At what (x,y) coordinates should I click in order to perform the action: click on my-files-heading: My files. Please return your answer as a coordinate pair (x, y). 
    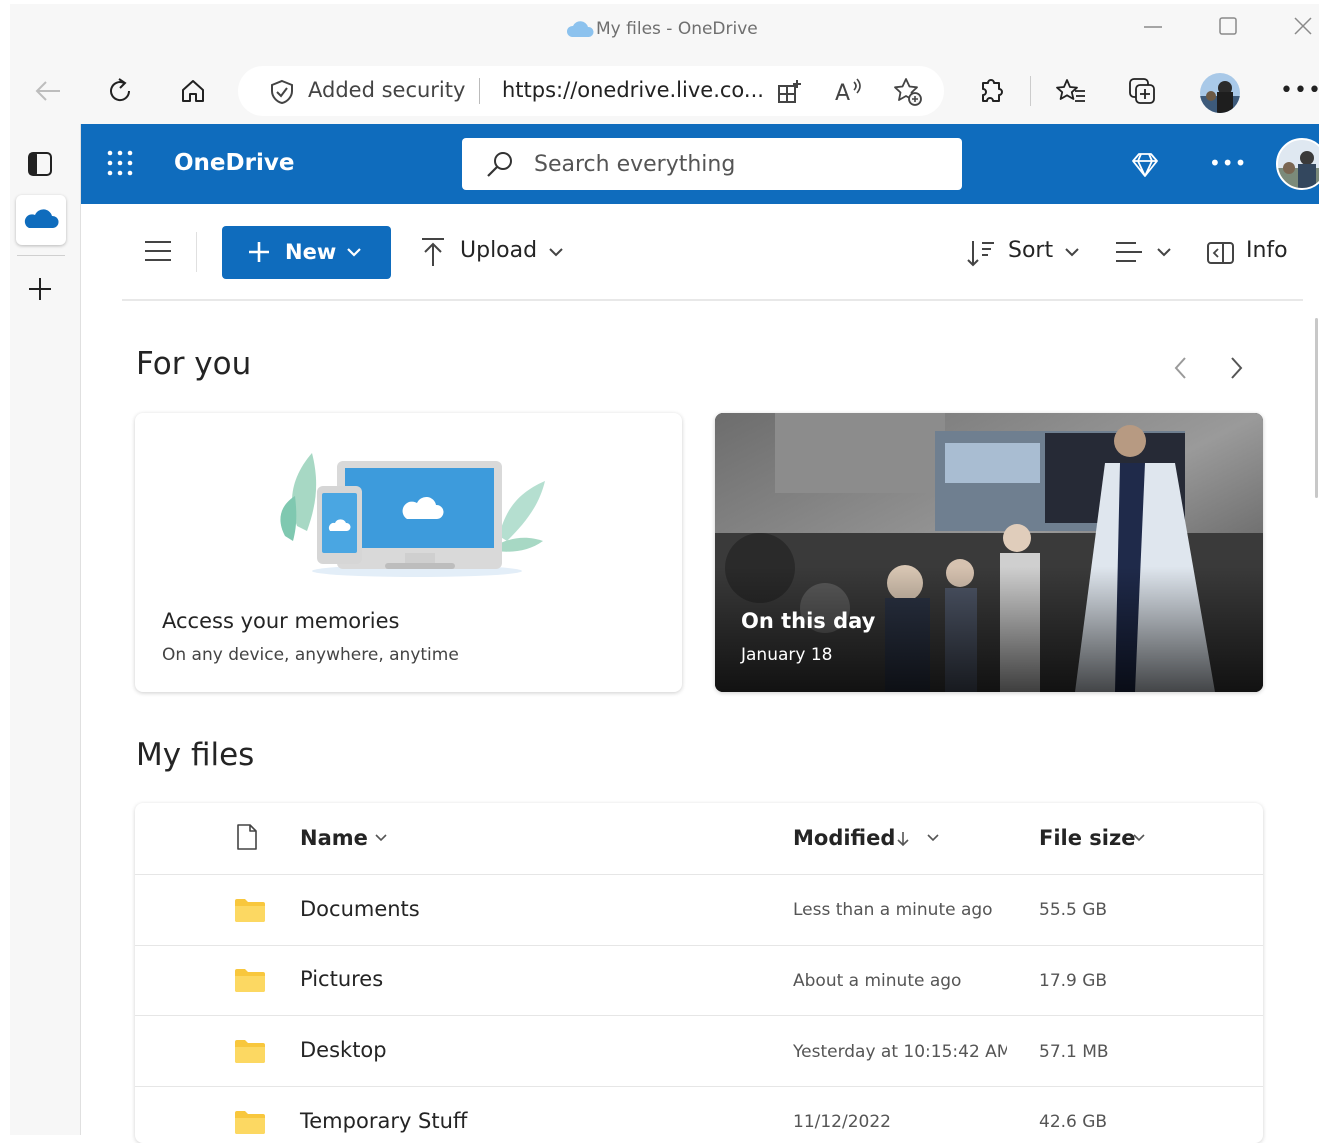
    Looking at the image, I should click on (195, 755).